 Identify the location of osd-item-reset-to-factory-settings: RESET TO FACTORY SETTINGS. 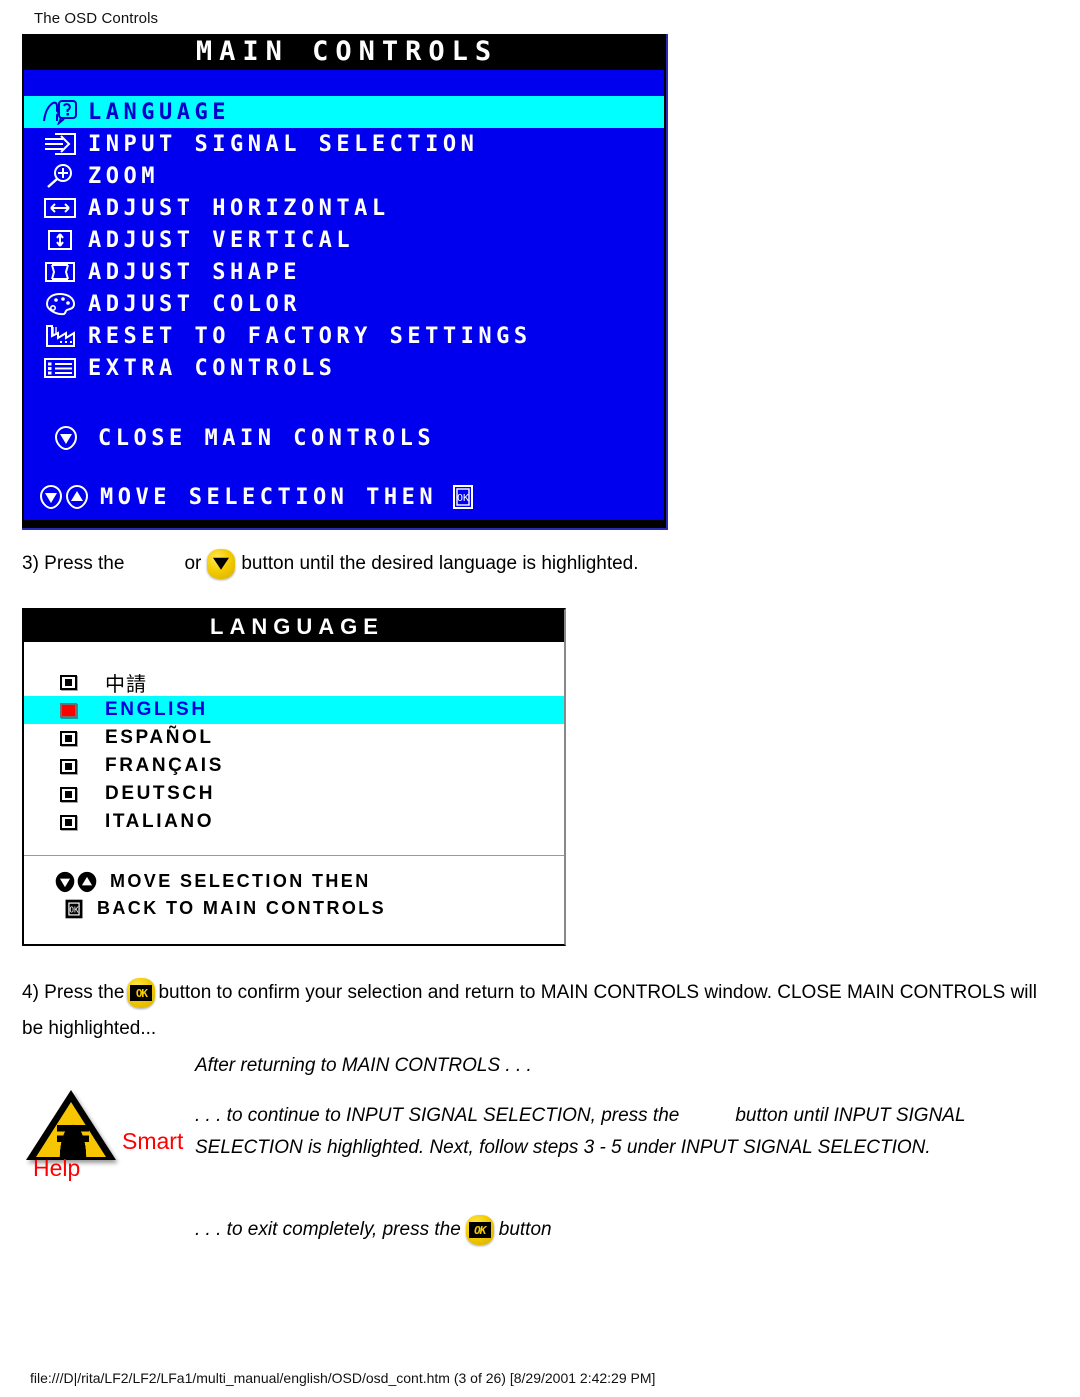
(344, 336).